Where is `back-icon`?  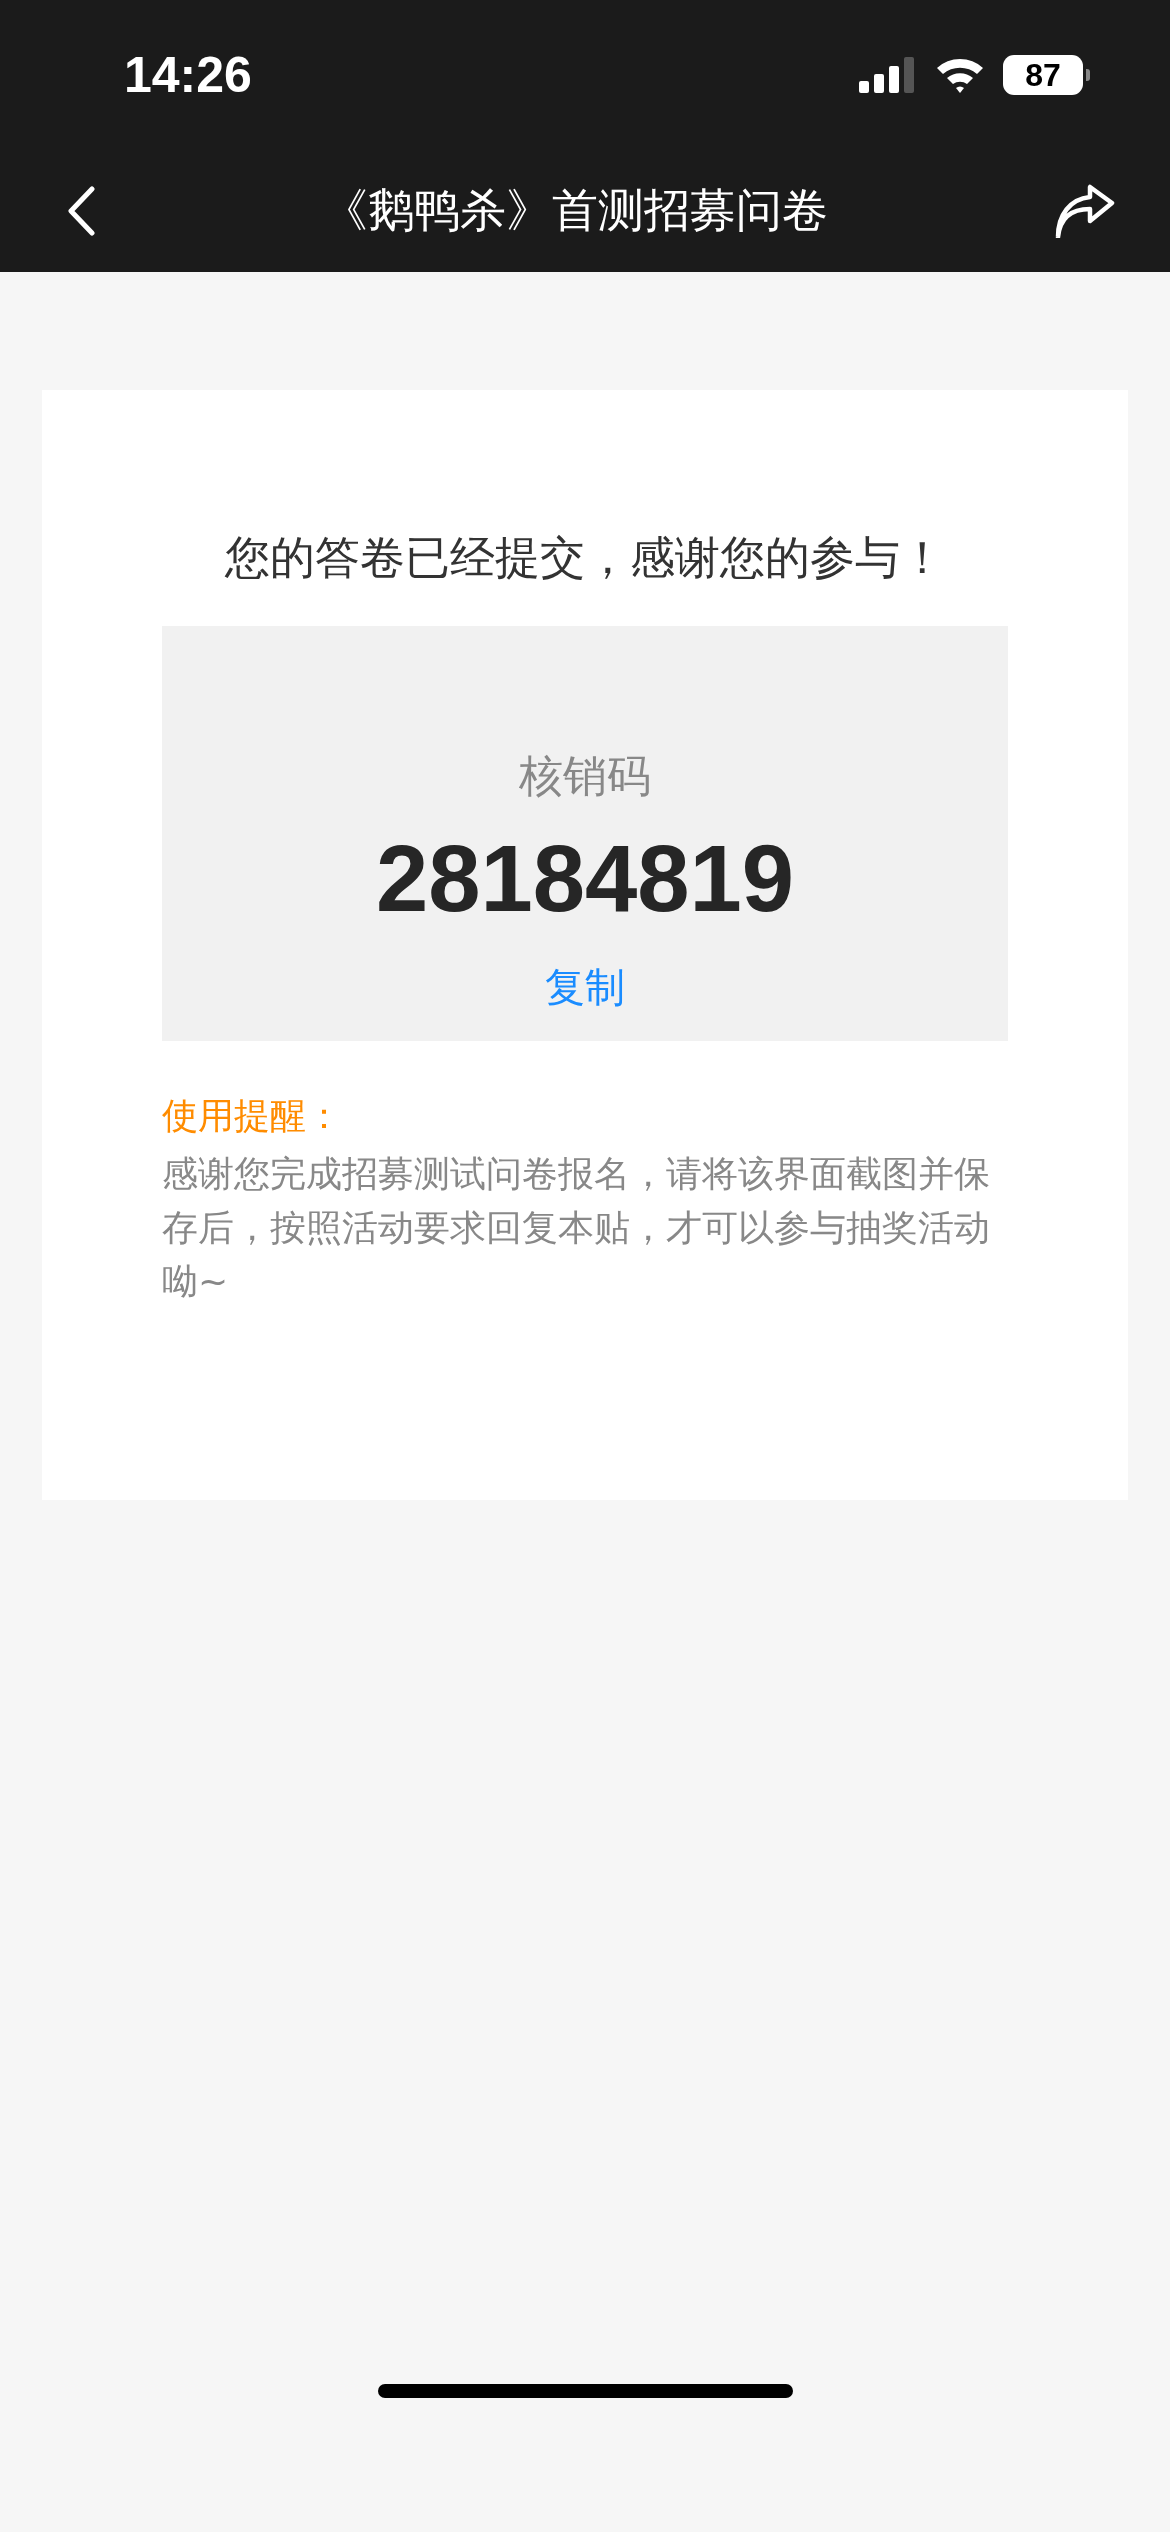
back-icon is located at coordinates (81, 211).